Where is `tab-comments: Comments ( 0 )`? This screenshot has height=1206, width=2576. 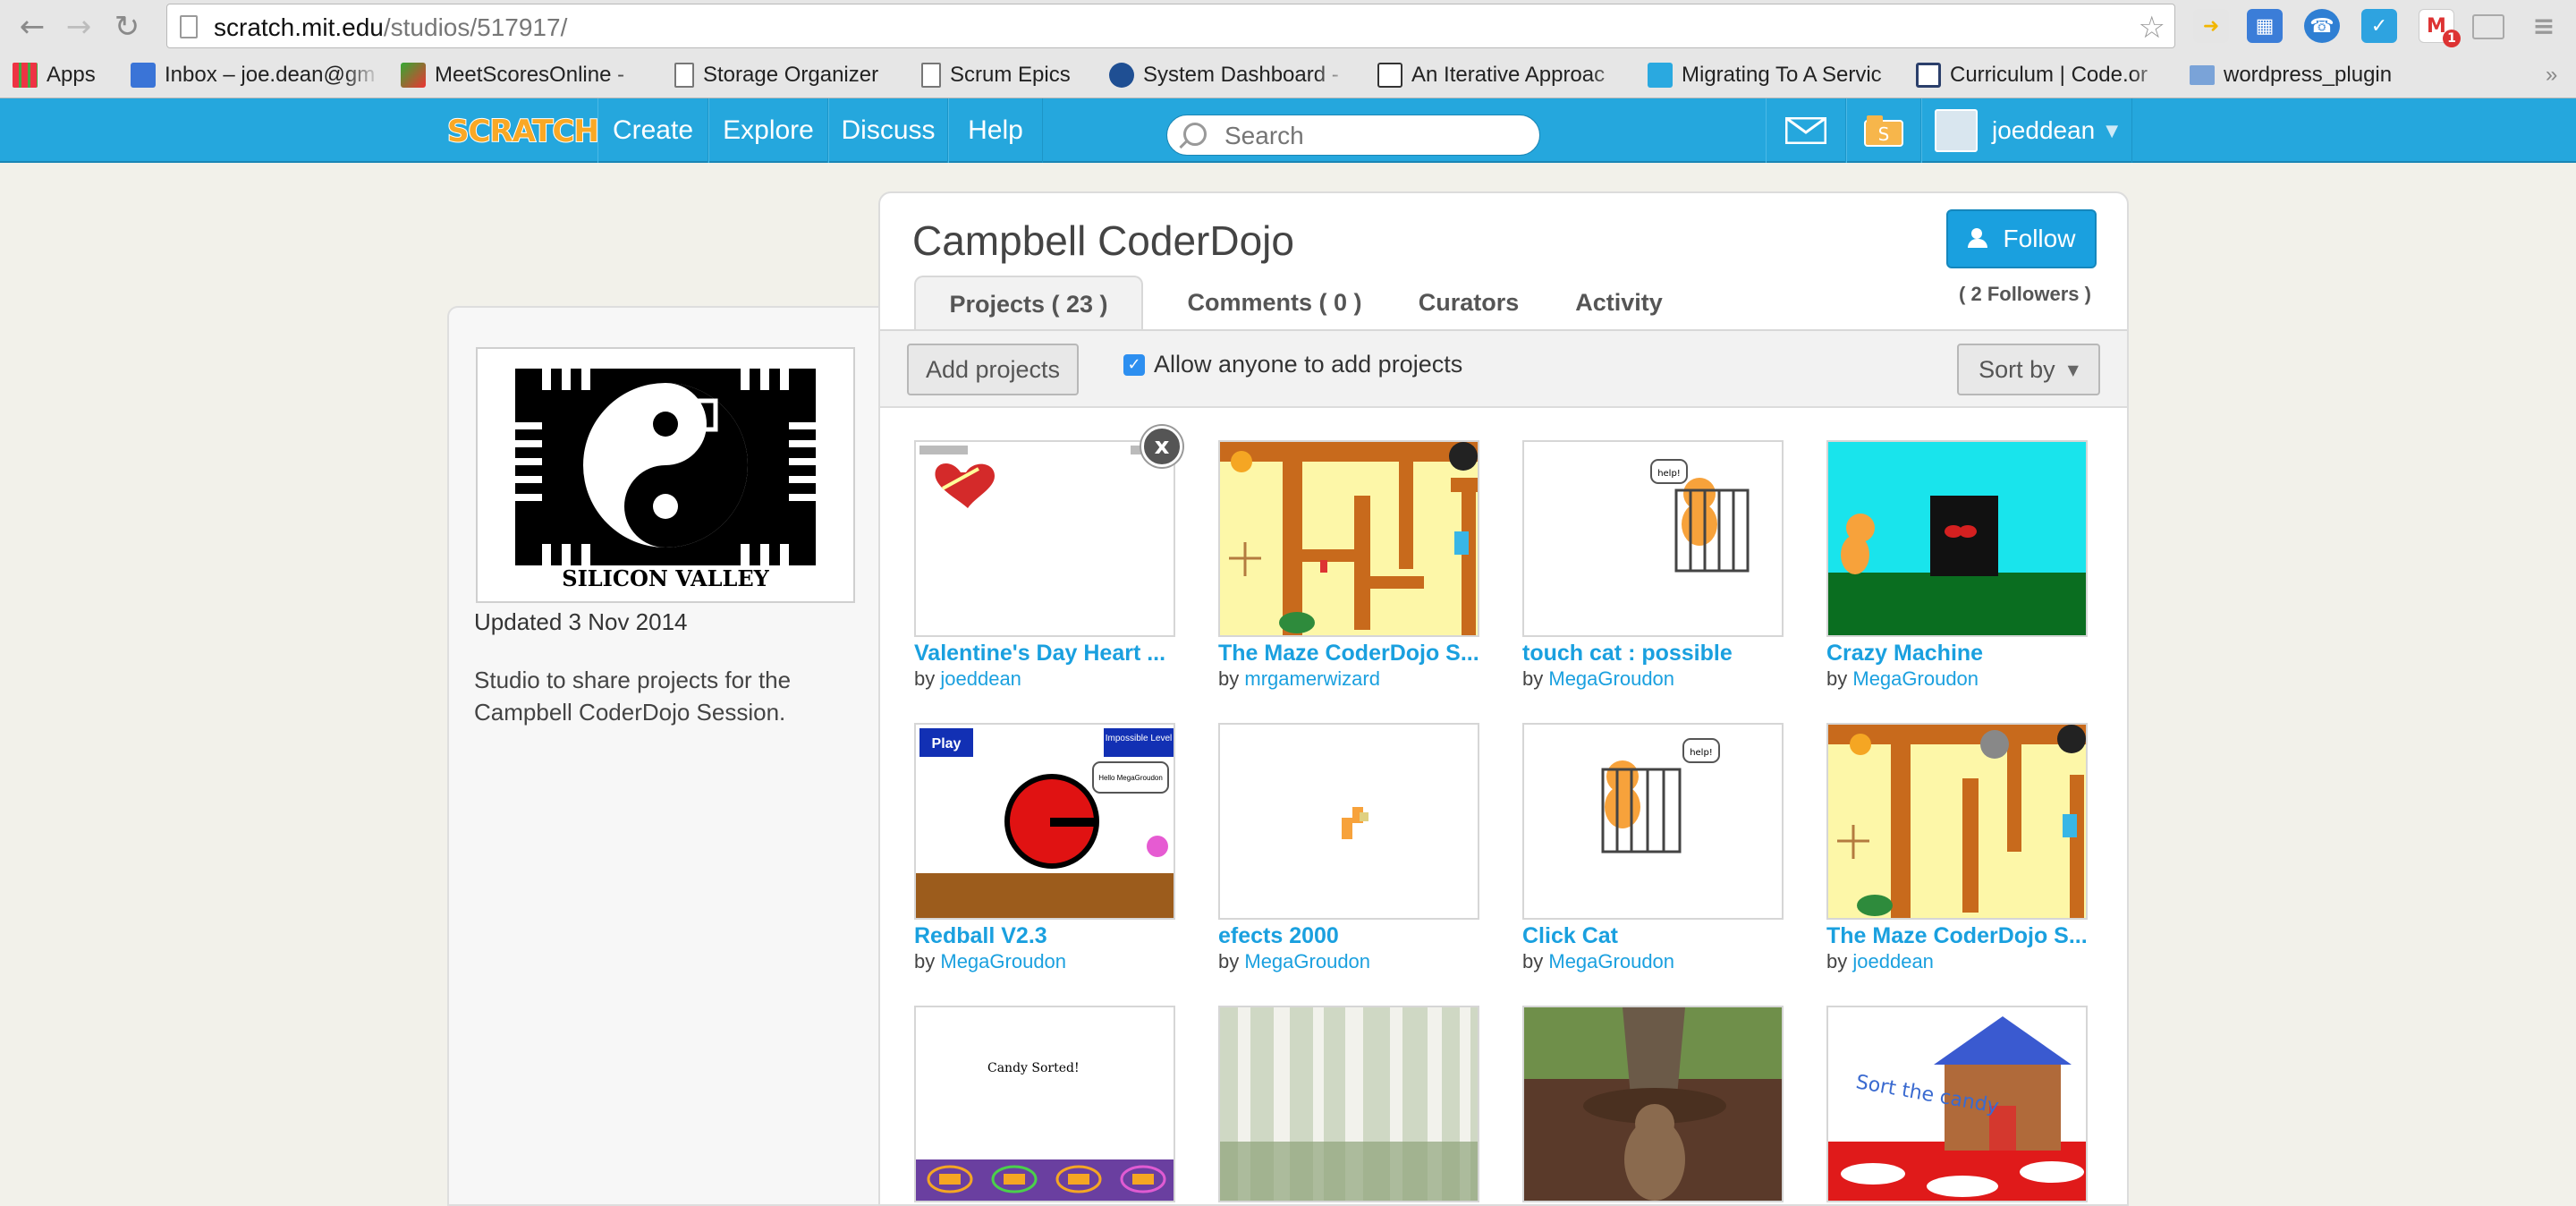
tab-comments: Comments ( 0 ) is located at coordinates (1274, 302).